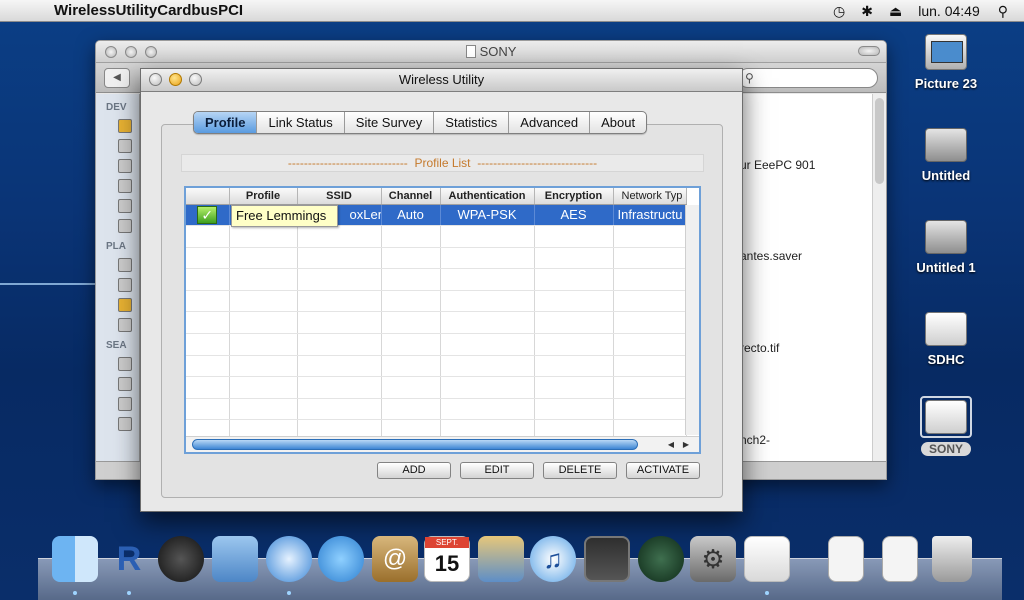  I want to click on column-header-authentication: Authentication, so click(487, 196).